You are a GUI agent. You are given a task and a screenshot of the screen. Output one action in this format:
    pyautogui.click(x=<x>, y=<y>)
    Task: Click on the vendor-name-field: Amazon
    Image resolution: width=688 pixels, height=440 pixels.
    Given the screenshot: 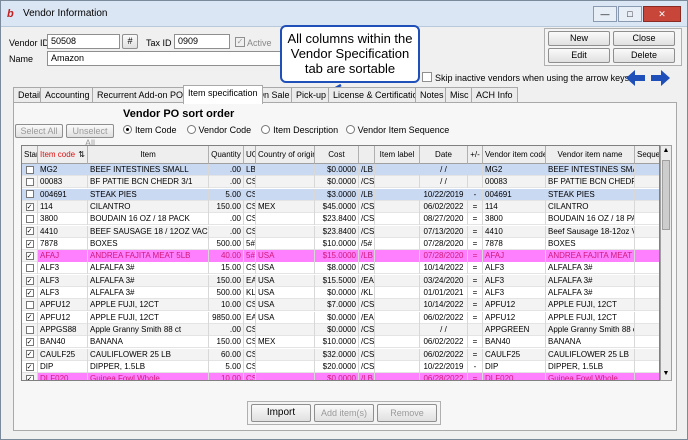 What is the action you would take?
    pyautogui.click(x=166, y=58)
    